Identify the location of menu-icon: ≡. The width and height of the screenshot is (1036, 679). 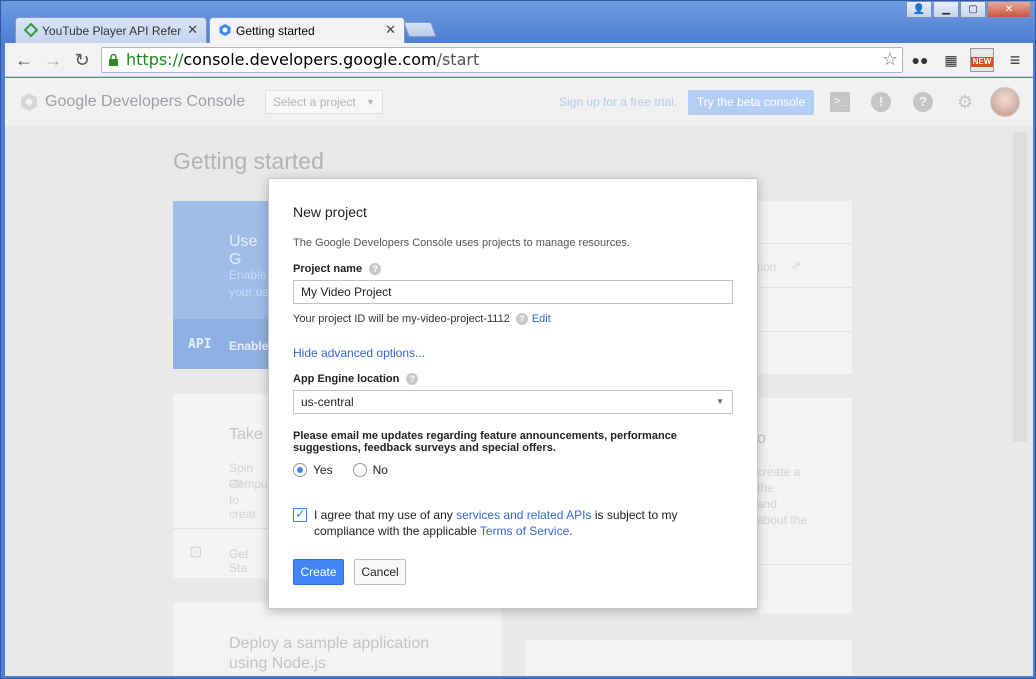
(1015, 60).